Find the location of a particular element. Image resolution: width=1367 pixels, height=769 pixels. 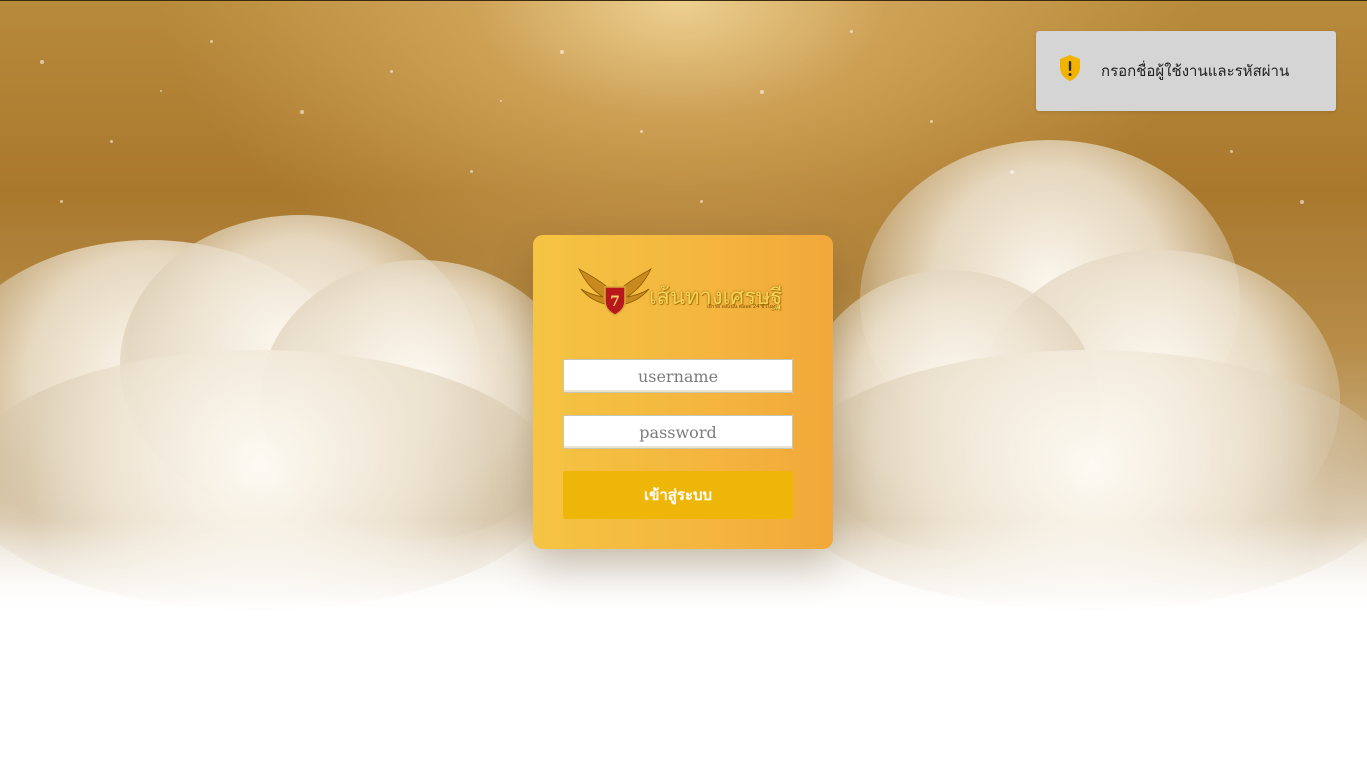

username-input is located at coordinates (678, 376).